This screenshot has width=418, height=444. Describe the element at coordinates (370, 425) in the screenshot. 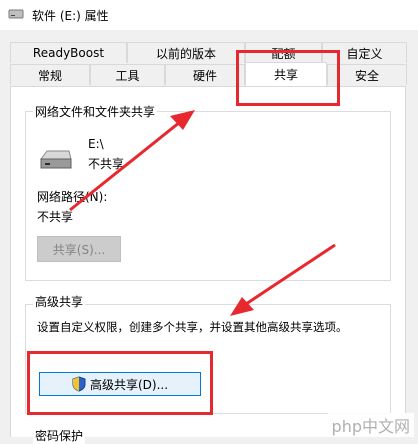

I see `watermark: php中文网` at that location.